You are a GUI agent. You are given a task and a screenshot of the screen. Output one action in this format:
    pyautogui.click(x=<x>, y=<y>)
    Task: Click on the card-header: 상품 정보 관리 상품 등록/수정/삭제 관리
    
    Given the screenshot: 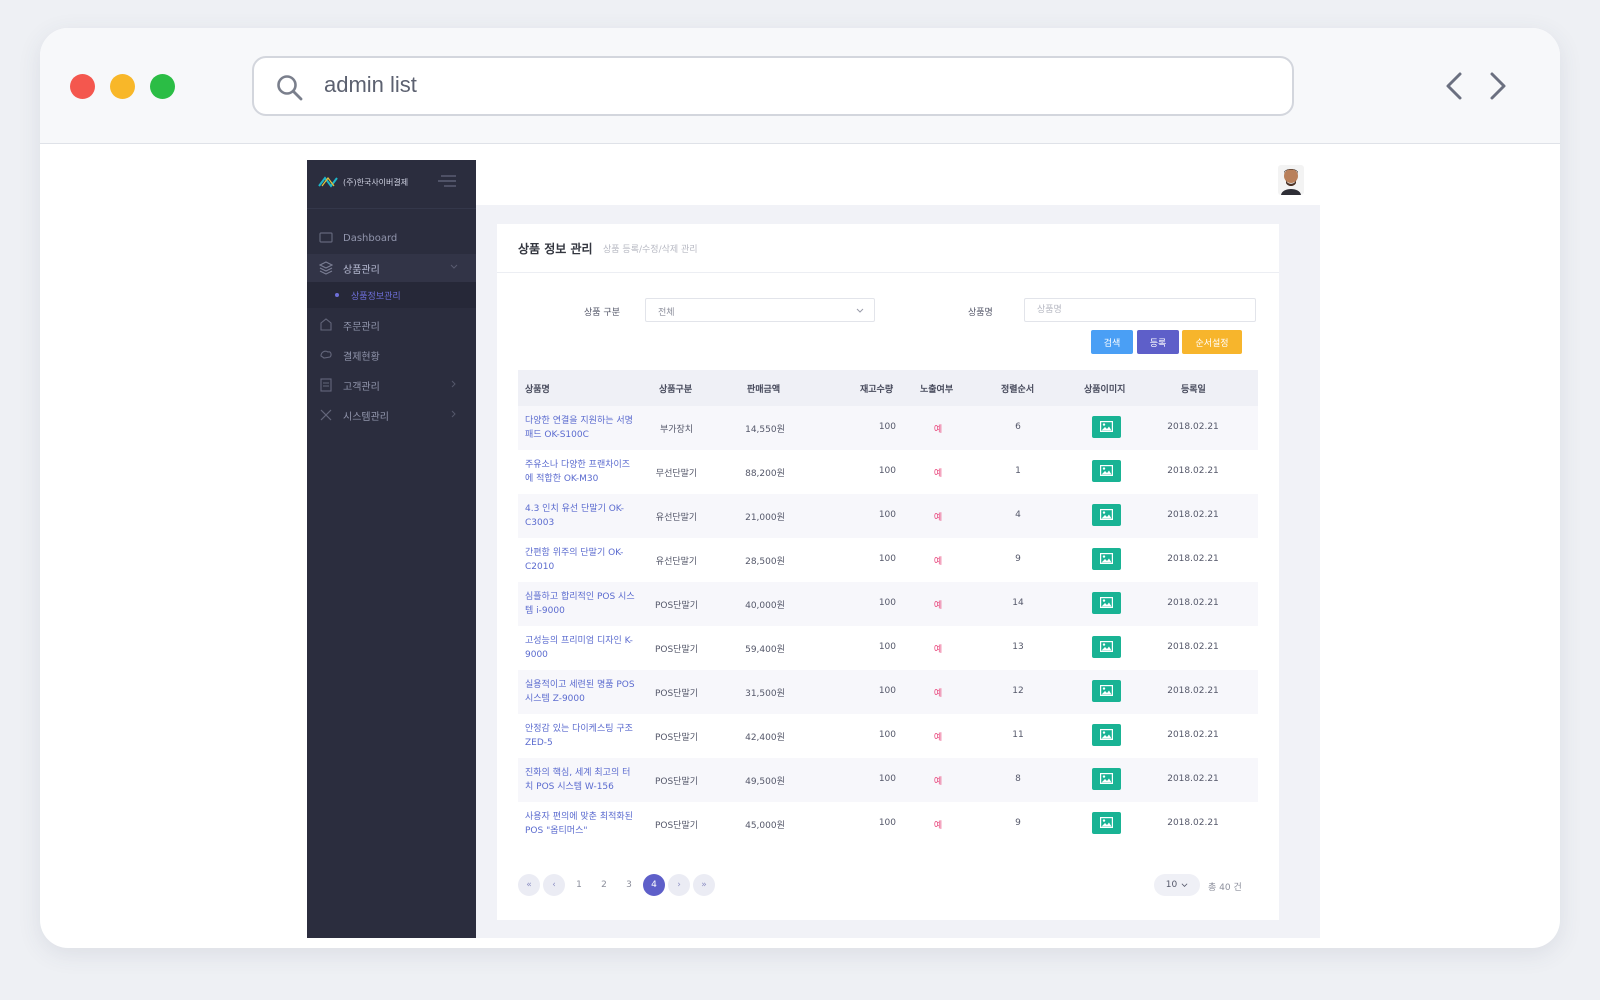 What is the action you would take?
    pyautogui.click(x=888, y=248)
    